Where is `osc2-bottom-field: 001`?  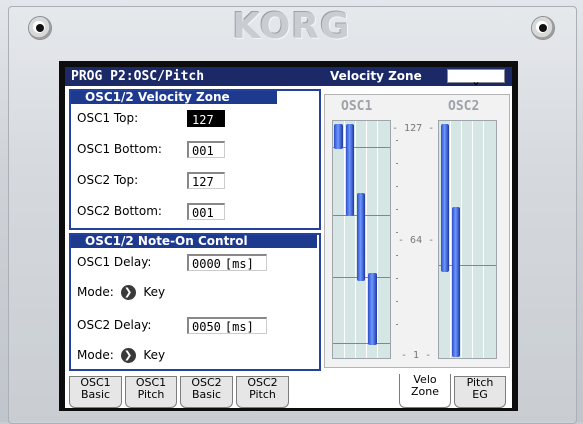 osc2-bottom-field: 001 is located at coordinates (206, 211).